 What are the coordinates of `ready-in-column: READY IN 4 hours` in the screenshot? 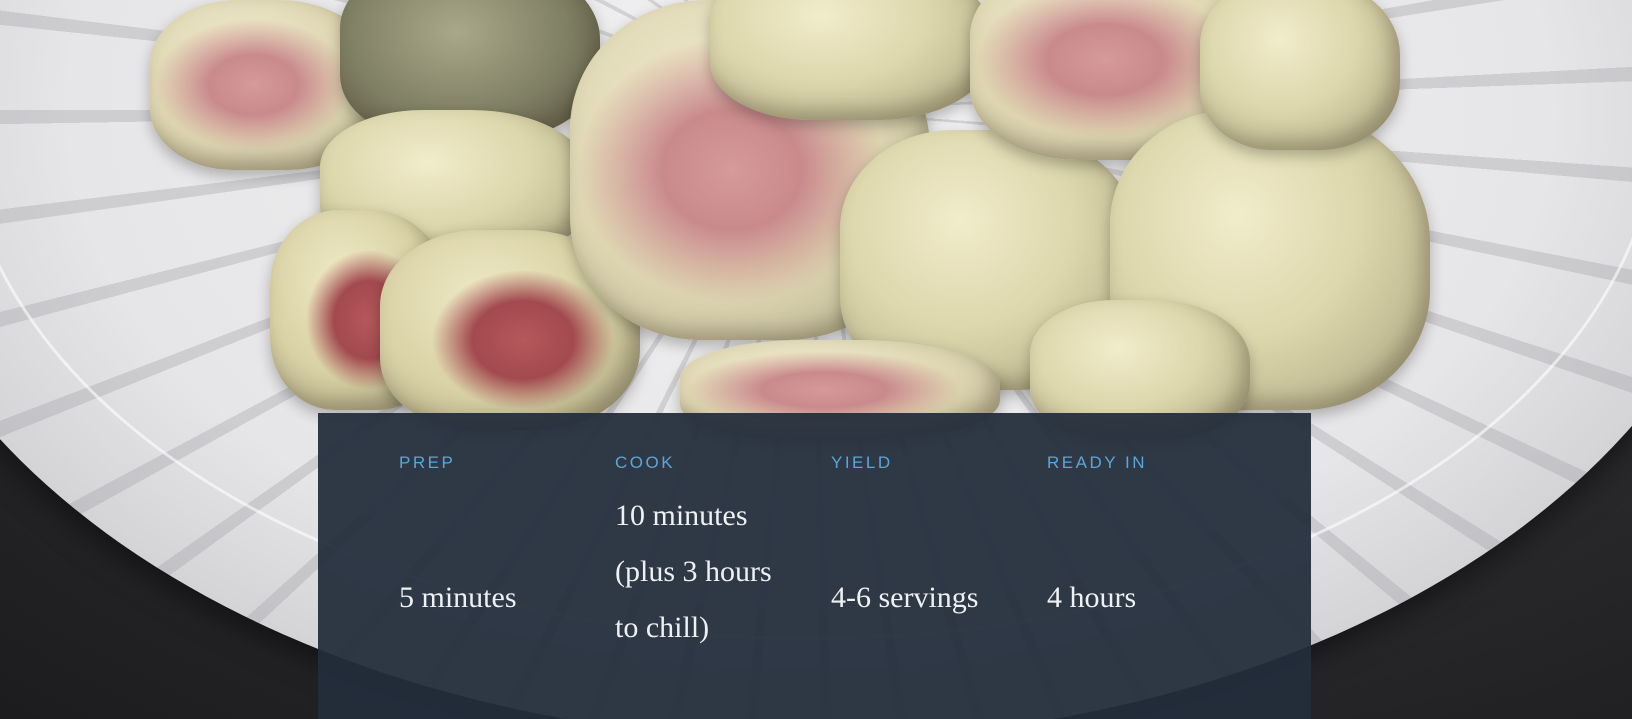 It's located at (1157, 566).